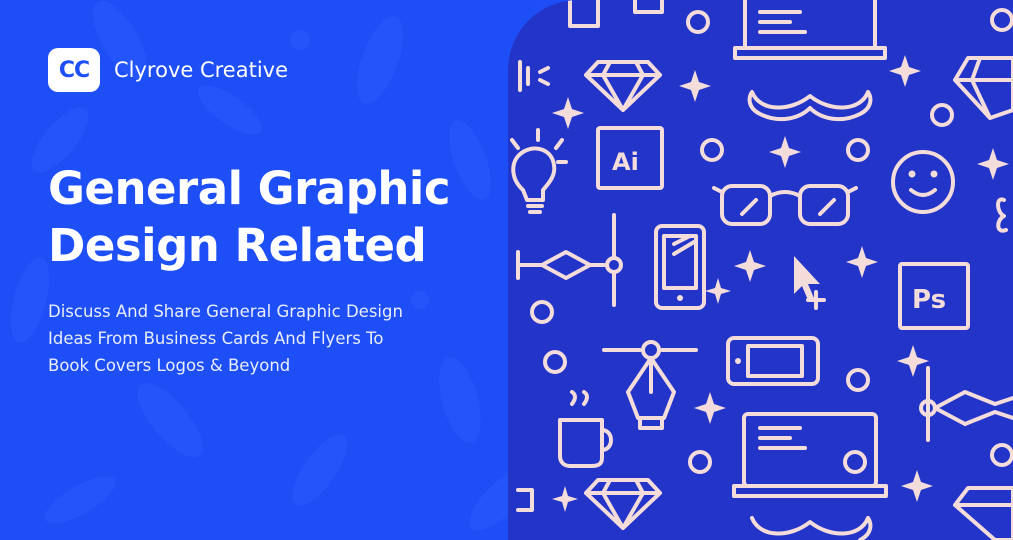  What do you see at coordinates (650, 385) in the screenshot?
I see `pen-nib-icon` at bounding box center [650, 385].